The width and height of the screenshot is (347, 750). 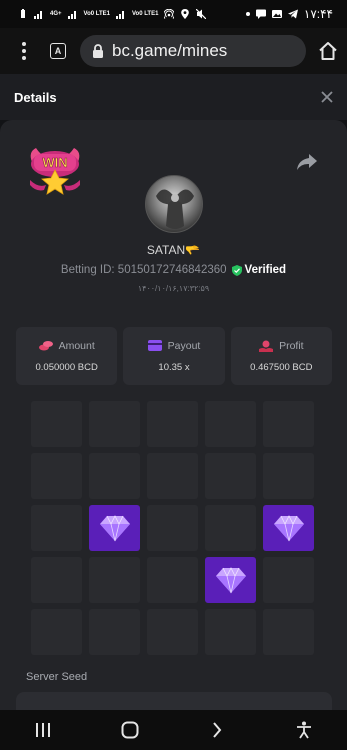 What do you see at coordinates (265, 270) in the screenshot?
I see `verified-label: Verified` at bounding box center [265, 270].